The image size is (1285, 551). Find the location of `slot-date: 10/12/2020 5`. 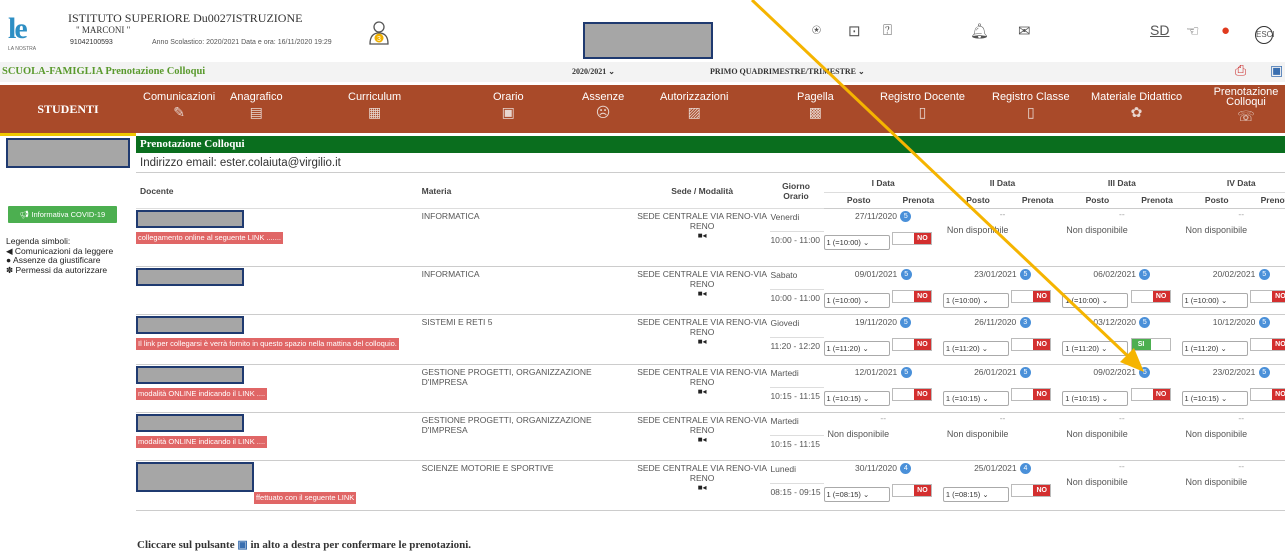

slot-date: 10/12/2020 5 is located at coordinates (1233, 324).